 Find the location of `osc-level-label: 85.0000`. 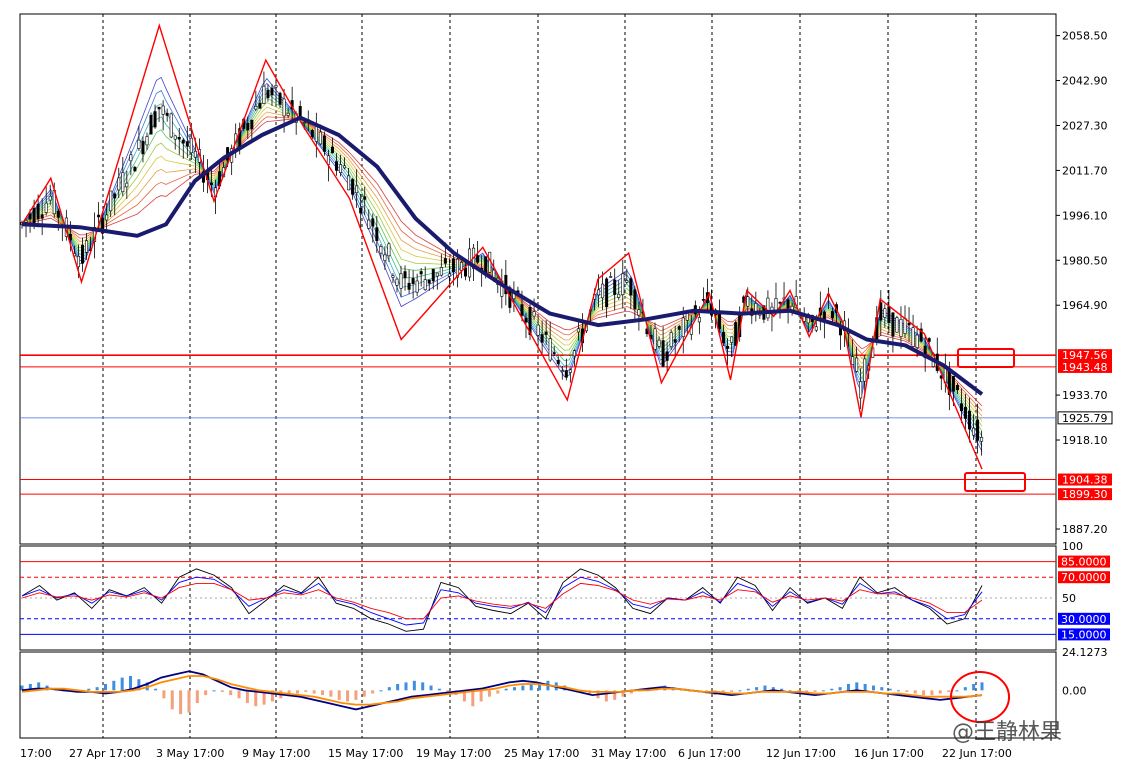

osc-level-label: 85.0000 is located at coordinates (1084, 562).